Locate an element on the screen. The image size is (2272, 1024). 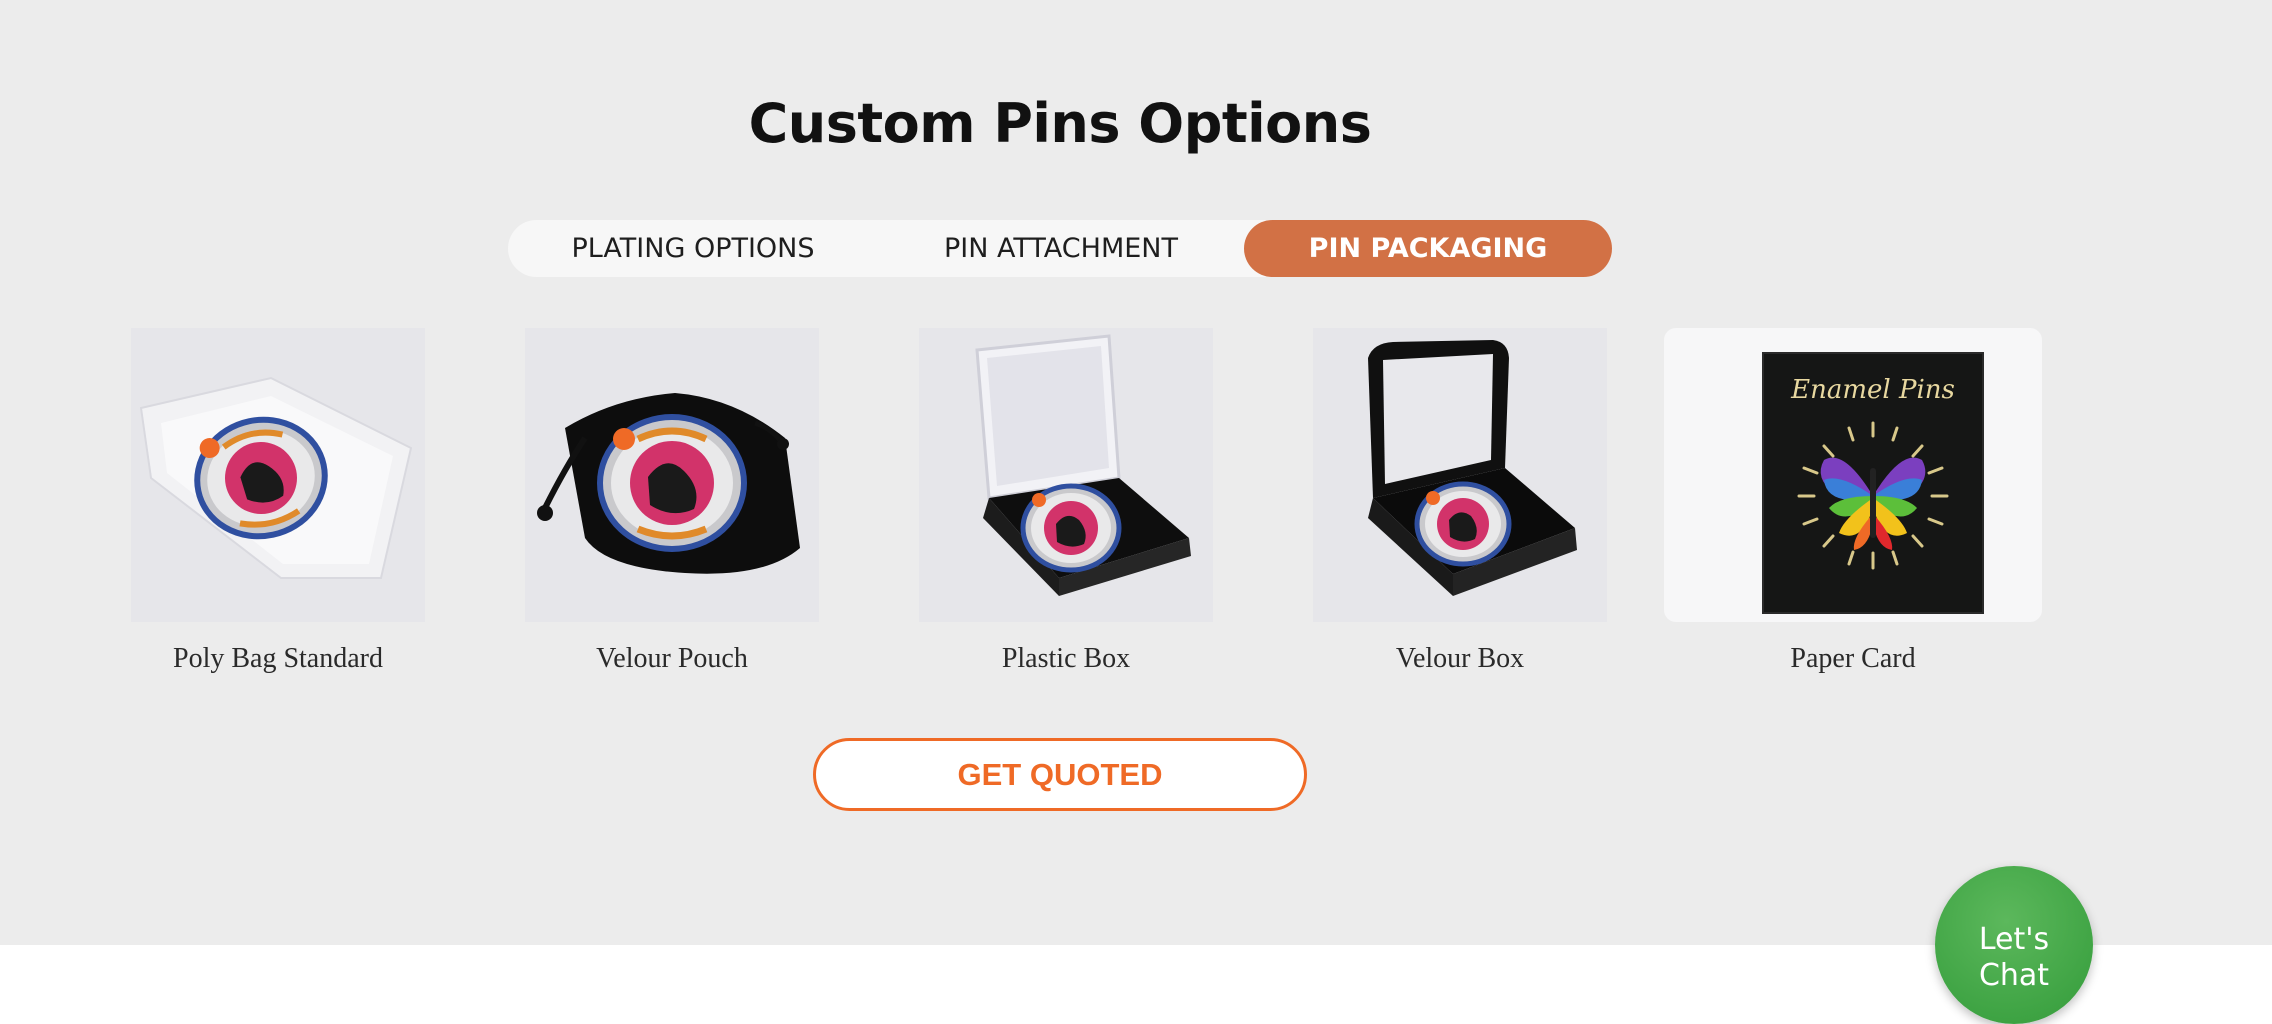
plastic-box-image is located at coordinates (1066, 475).